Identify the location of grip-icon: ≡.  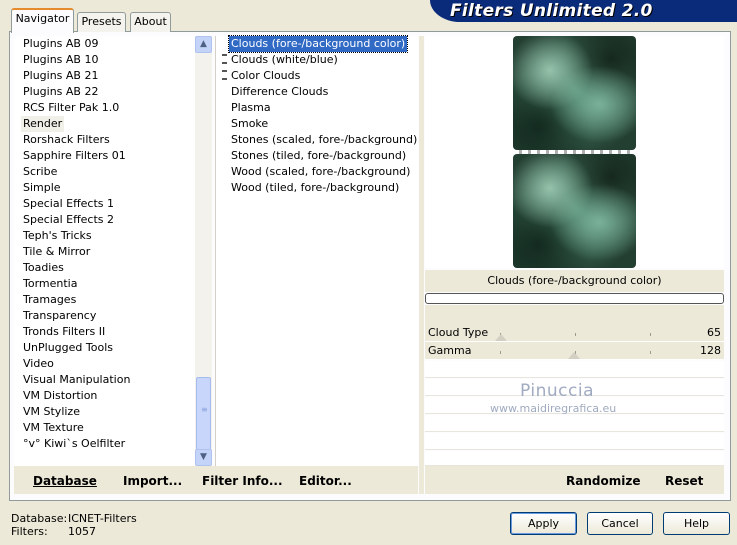
(204, 409).